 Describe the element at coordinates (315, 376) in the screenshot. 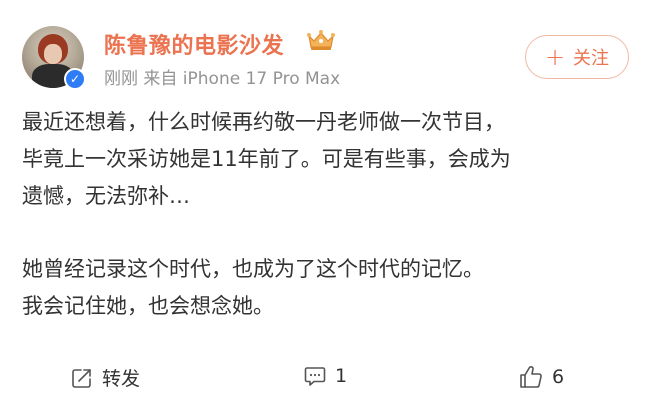

I see `comment-icon` at that location.